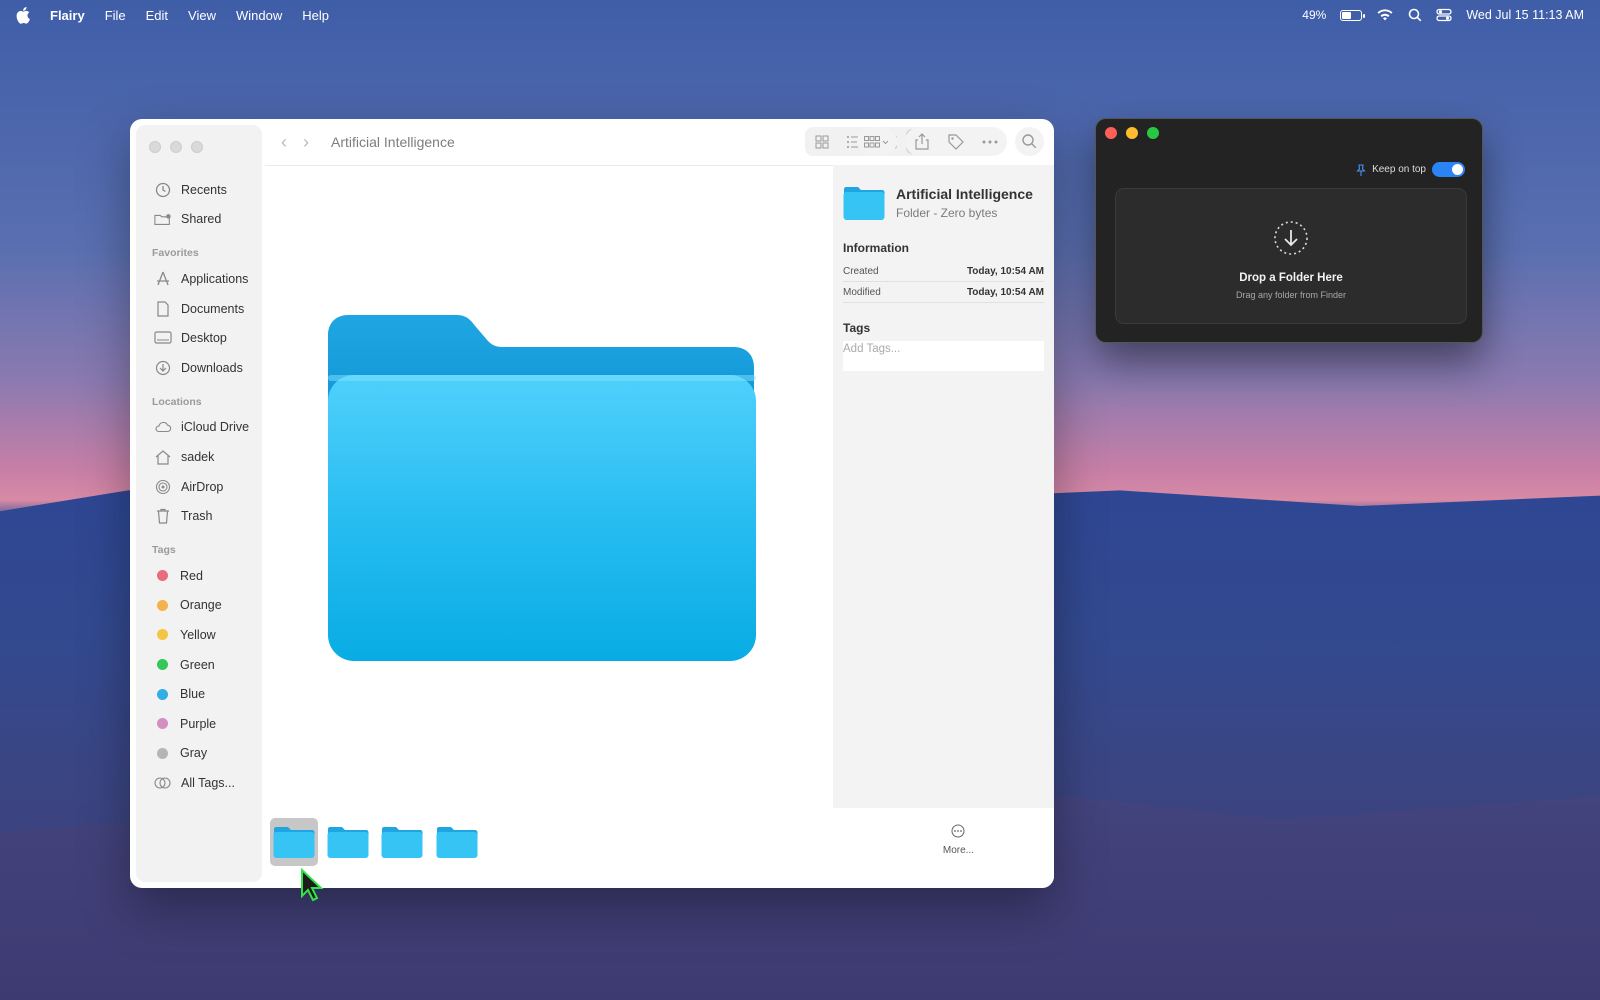  Describe the element at coordinates (163, 487) in the screenshot. I see `airdrop-icon` at that location.